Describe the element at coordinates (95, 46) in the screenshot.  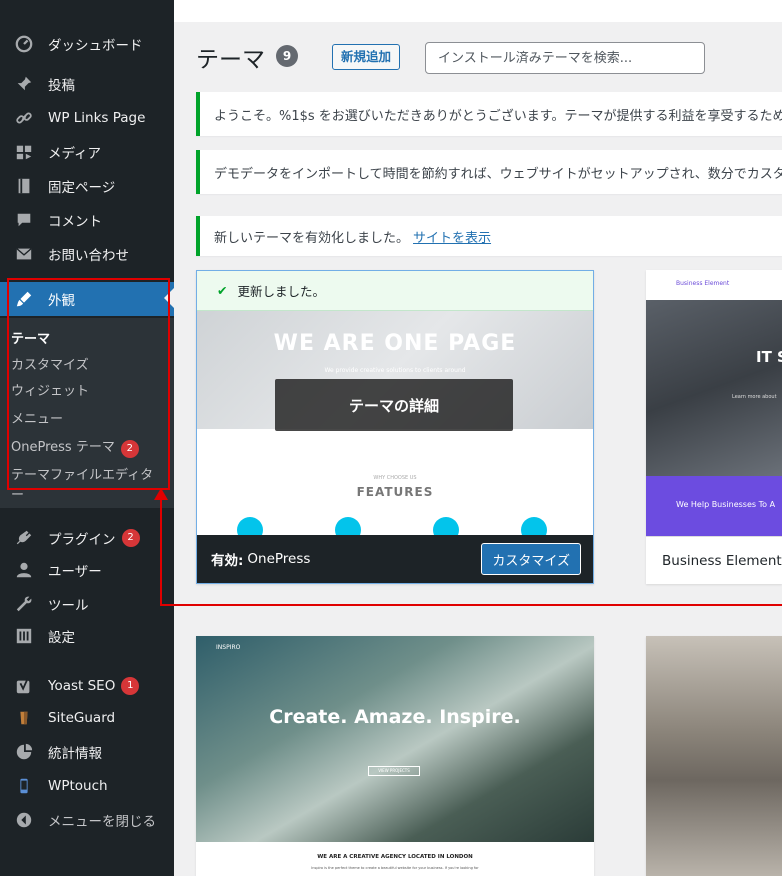
I see `sidebar-item-label: ダッシュボード` at that location.